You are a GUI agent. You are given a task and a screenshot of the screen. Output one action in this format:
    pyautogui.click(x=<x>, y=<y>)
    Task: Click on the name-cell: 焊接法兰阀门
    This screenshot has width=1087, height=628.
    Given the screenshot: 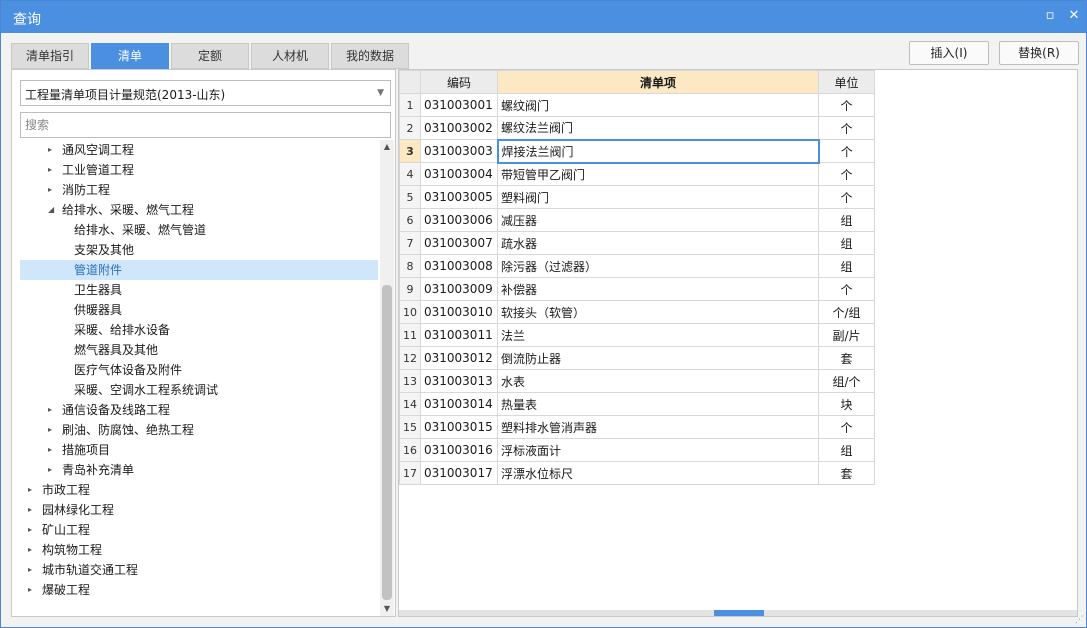 What is the action you would take?
    pyautogui.click(x=658, y=151)
    